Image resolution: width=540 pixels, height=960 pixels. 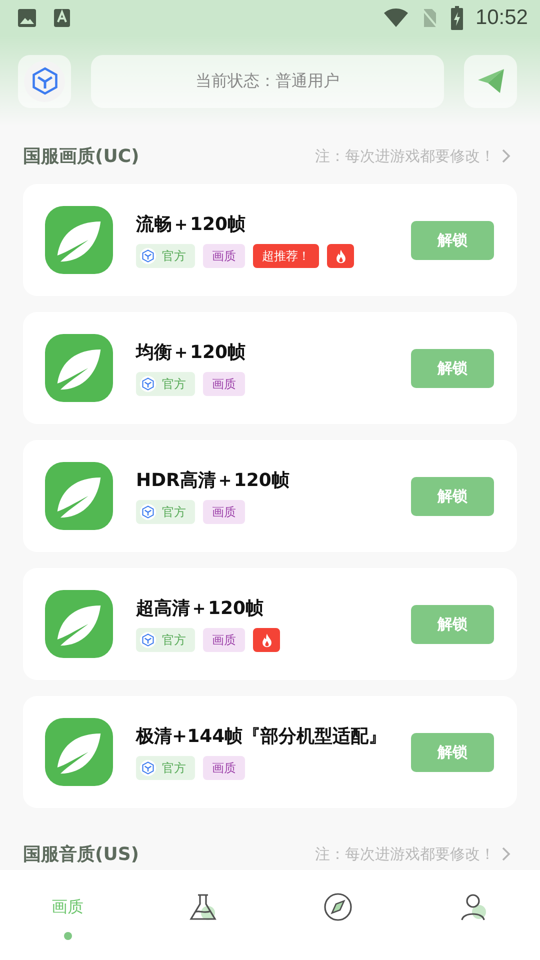 I want to click on active-dot, so click(x=68, y=936).